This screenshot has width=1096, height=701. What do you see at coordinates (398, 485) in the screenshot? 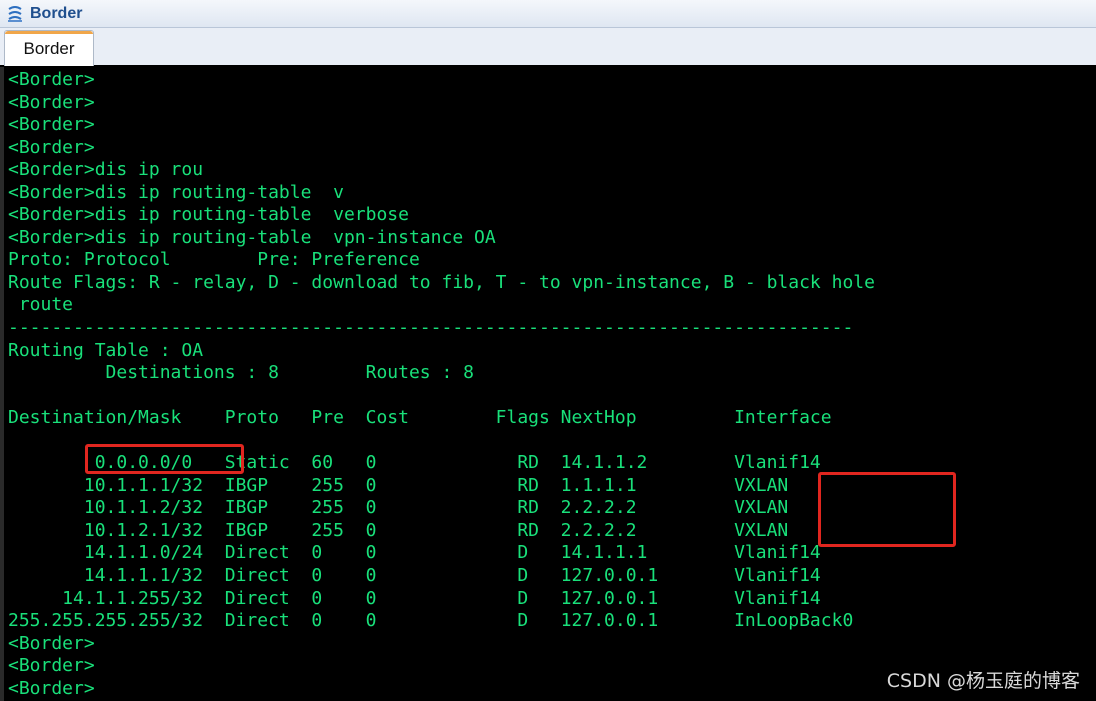
I see `terminal-line: 10.1.1.1/32 IBGP 255 0 RD 1.1.1.1 VXLAN` at bounding box center [398, 485].